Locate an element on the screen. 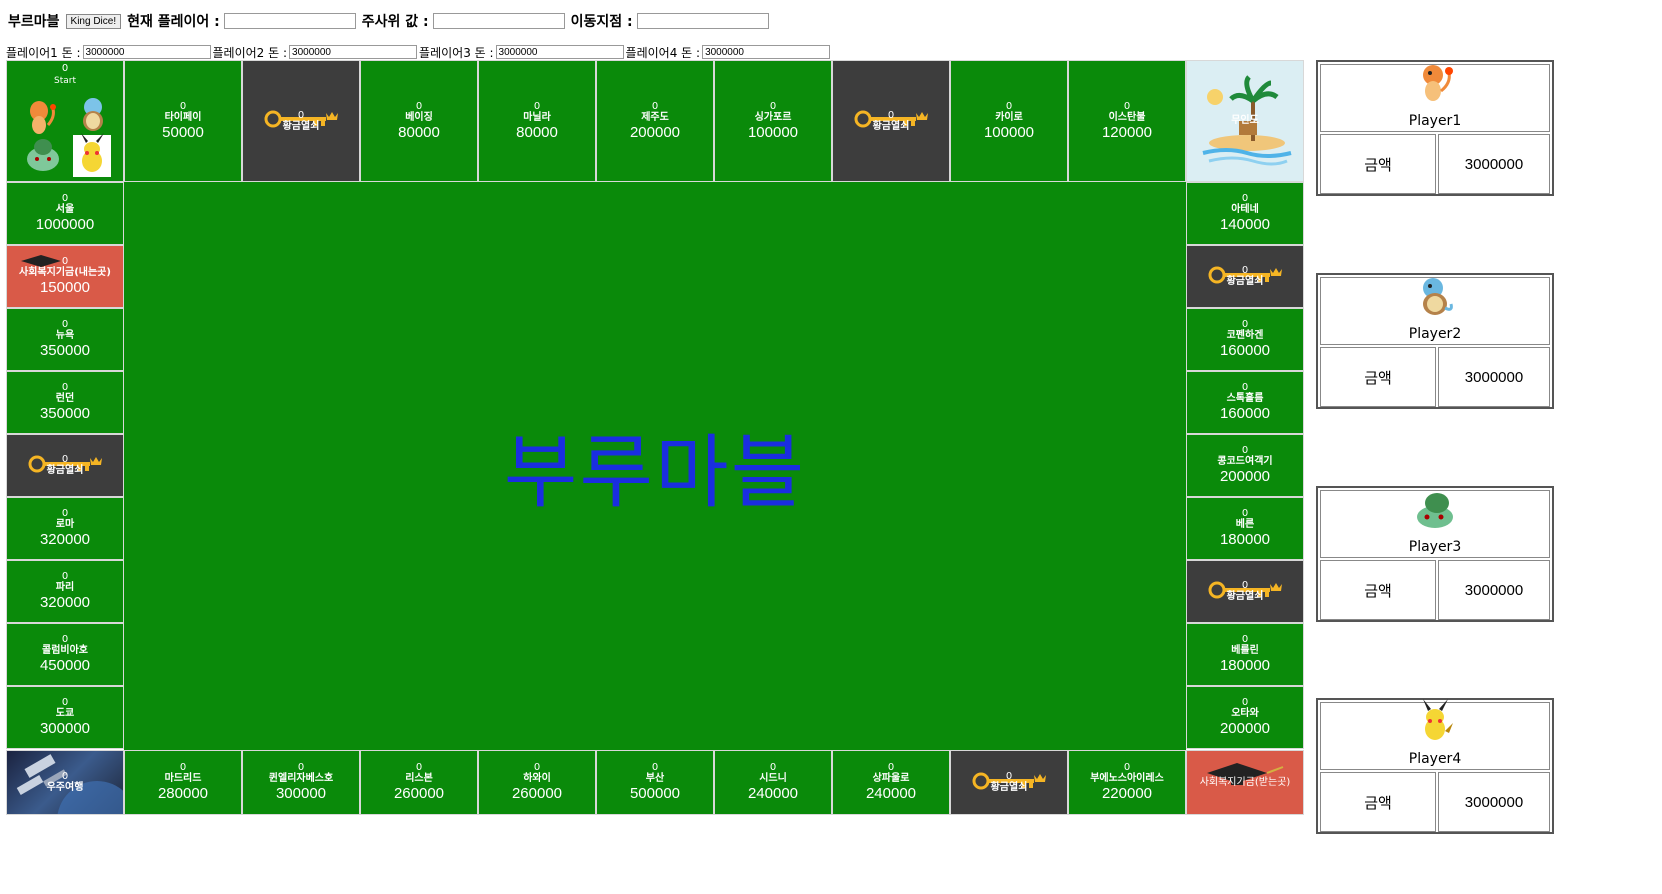  player-panel-1: Player1 금액 3000000 is located at coordinates (1435, 128).